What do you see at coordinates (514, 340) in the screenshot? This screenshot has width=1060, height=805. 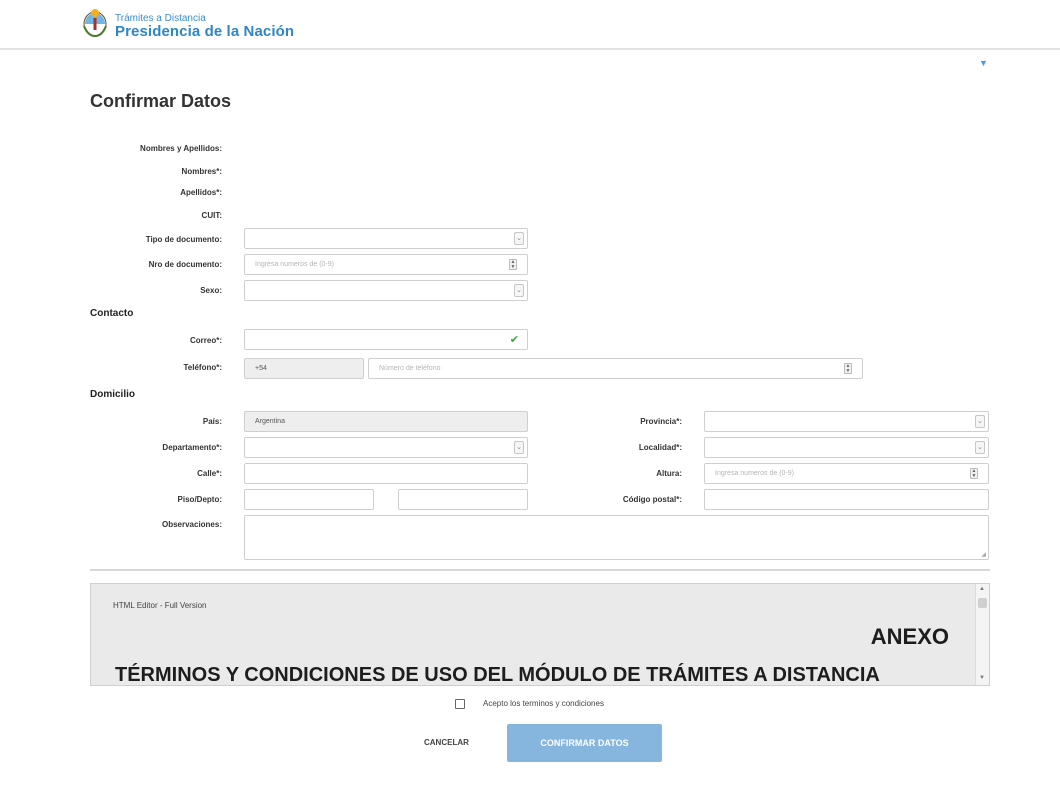 I see `checkmark-icon: ✔` at bounding box center [514, 340].